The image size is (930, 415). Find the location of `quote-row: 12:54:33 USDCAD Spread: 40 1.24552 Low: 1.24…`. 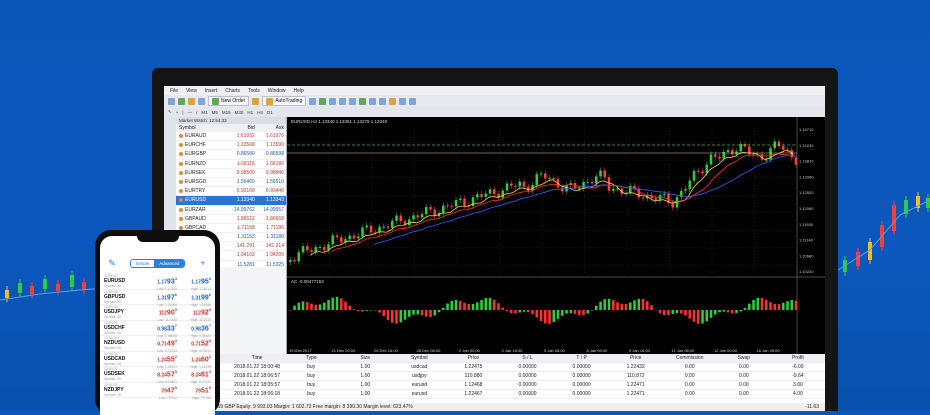

quote-row: 12:54:33 USDCAD Spread: 40 1.24552 Low: 1.24… is located at coordinates (157, 360).